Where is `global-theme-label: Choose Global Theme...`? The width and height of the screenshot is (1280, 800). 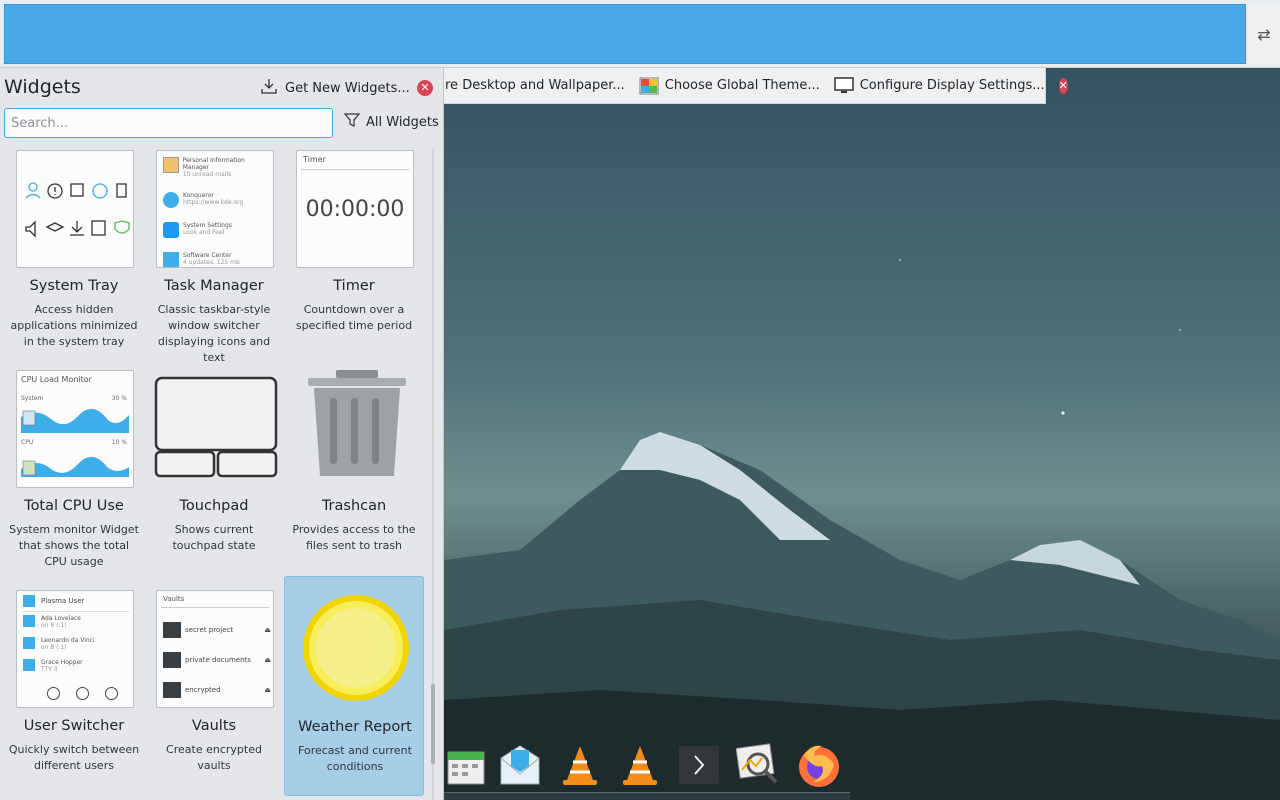 global-theme-label: Choose Global Theme... is located at coordinates (742, 85).